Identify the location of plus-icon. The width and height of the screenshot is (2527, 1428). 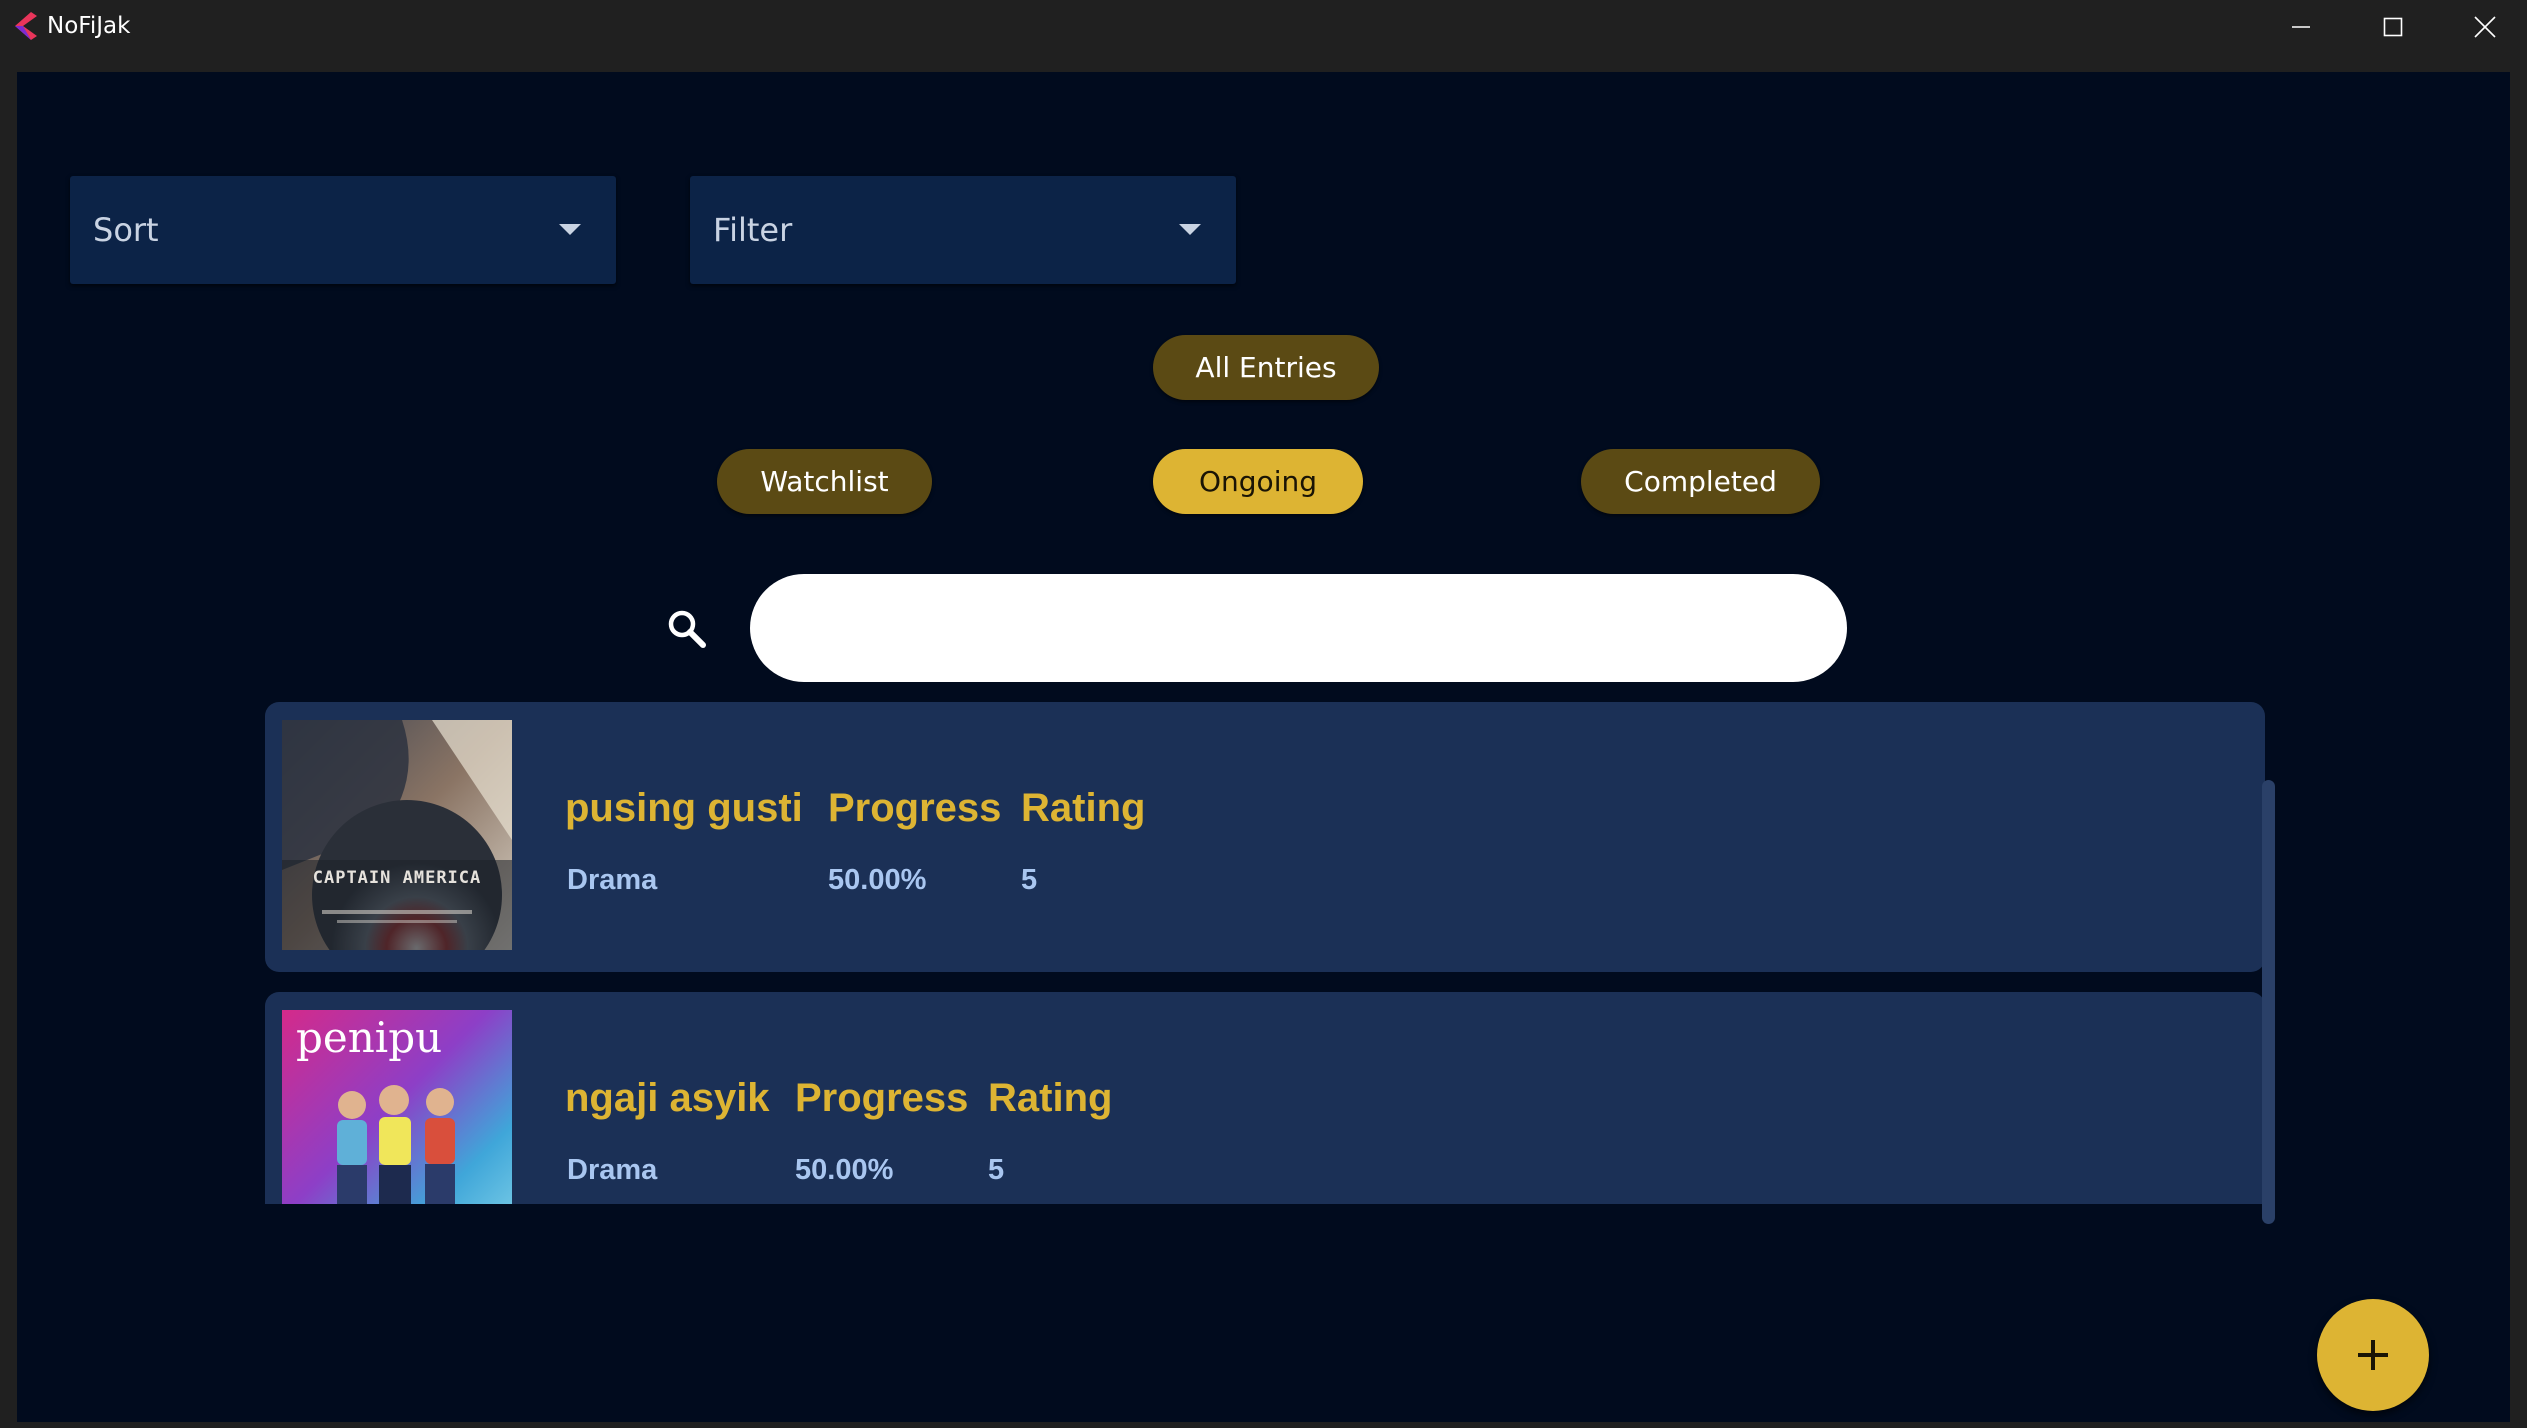
(2373, 1355).